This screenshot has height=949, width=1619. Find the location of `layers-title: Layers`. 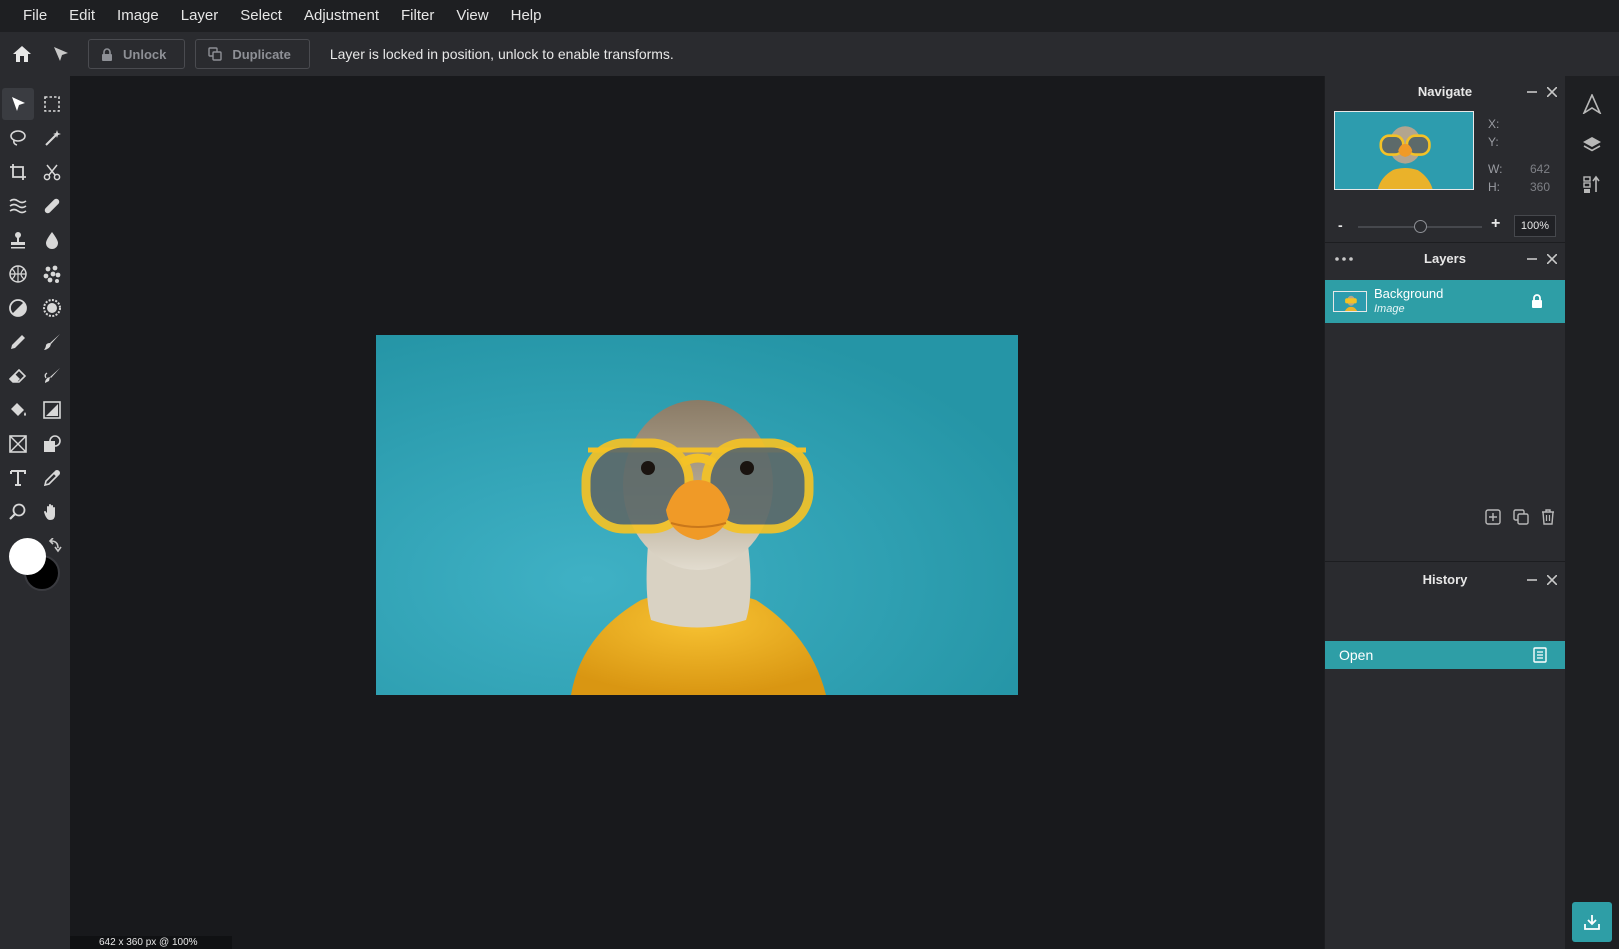

layers-title: Layers is located at coordinates (1445, 258).